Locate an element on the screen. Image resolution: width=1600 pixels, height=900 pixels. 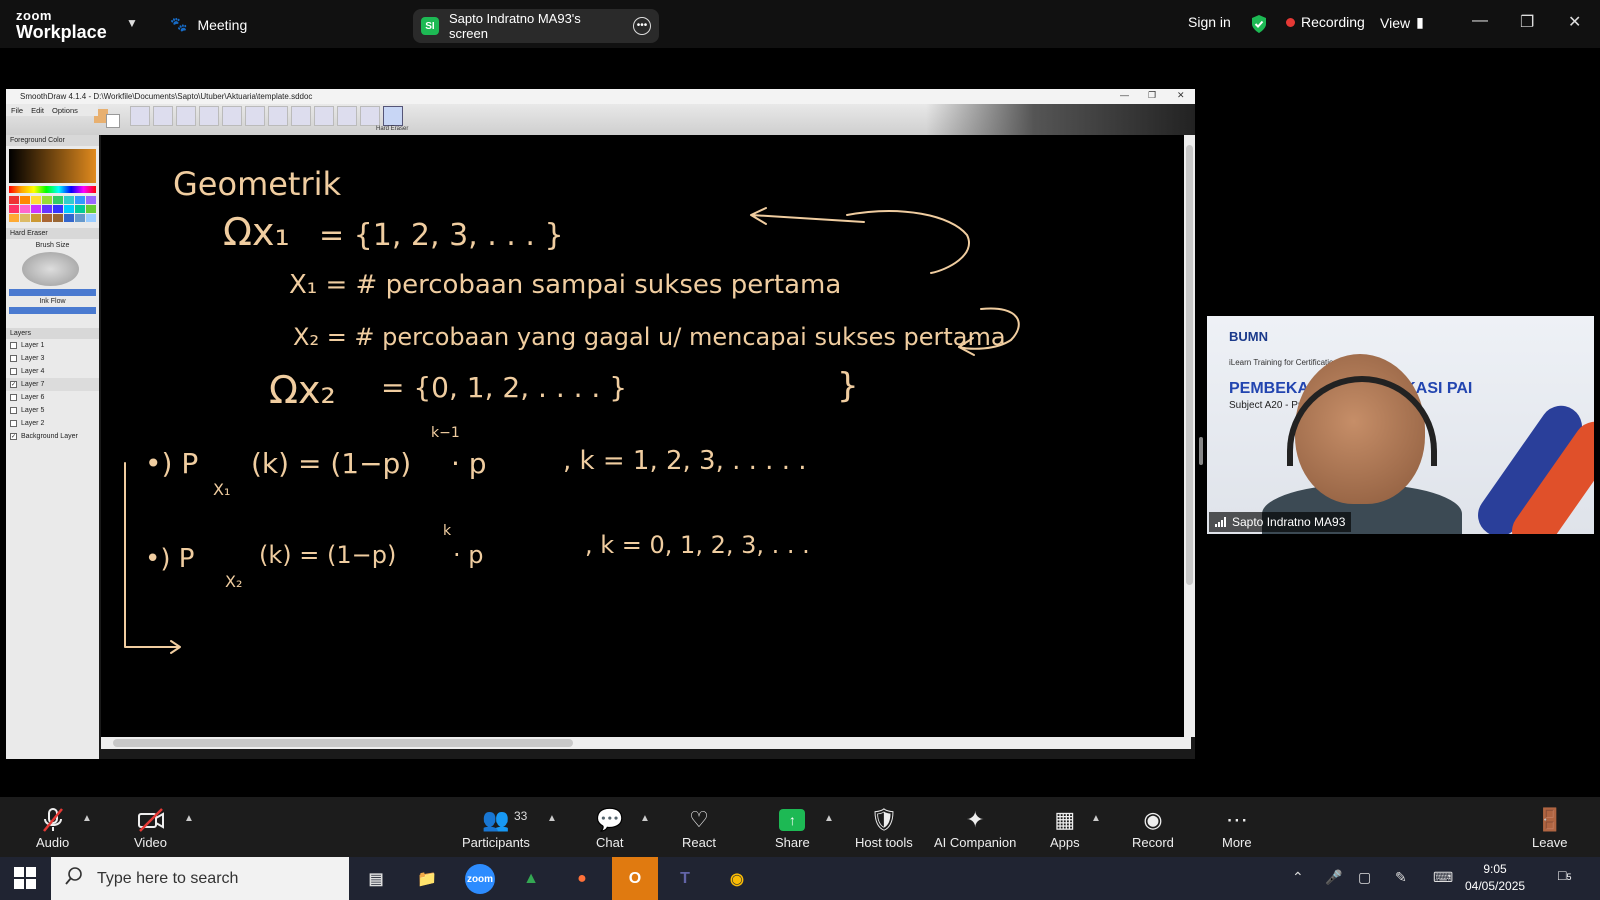
apps-chevron-icon: ▲ is located at coordinates (1096, 818).